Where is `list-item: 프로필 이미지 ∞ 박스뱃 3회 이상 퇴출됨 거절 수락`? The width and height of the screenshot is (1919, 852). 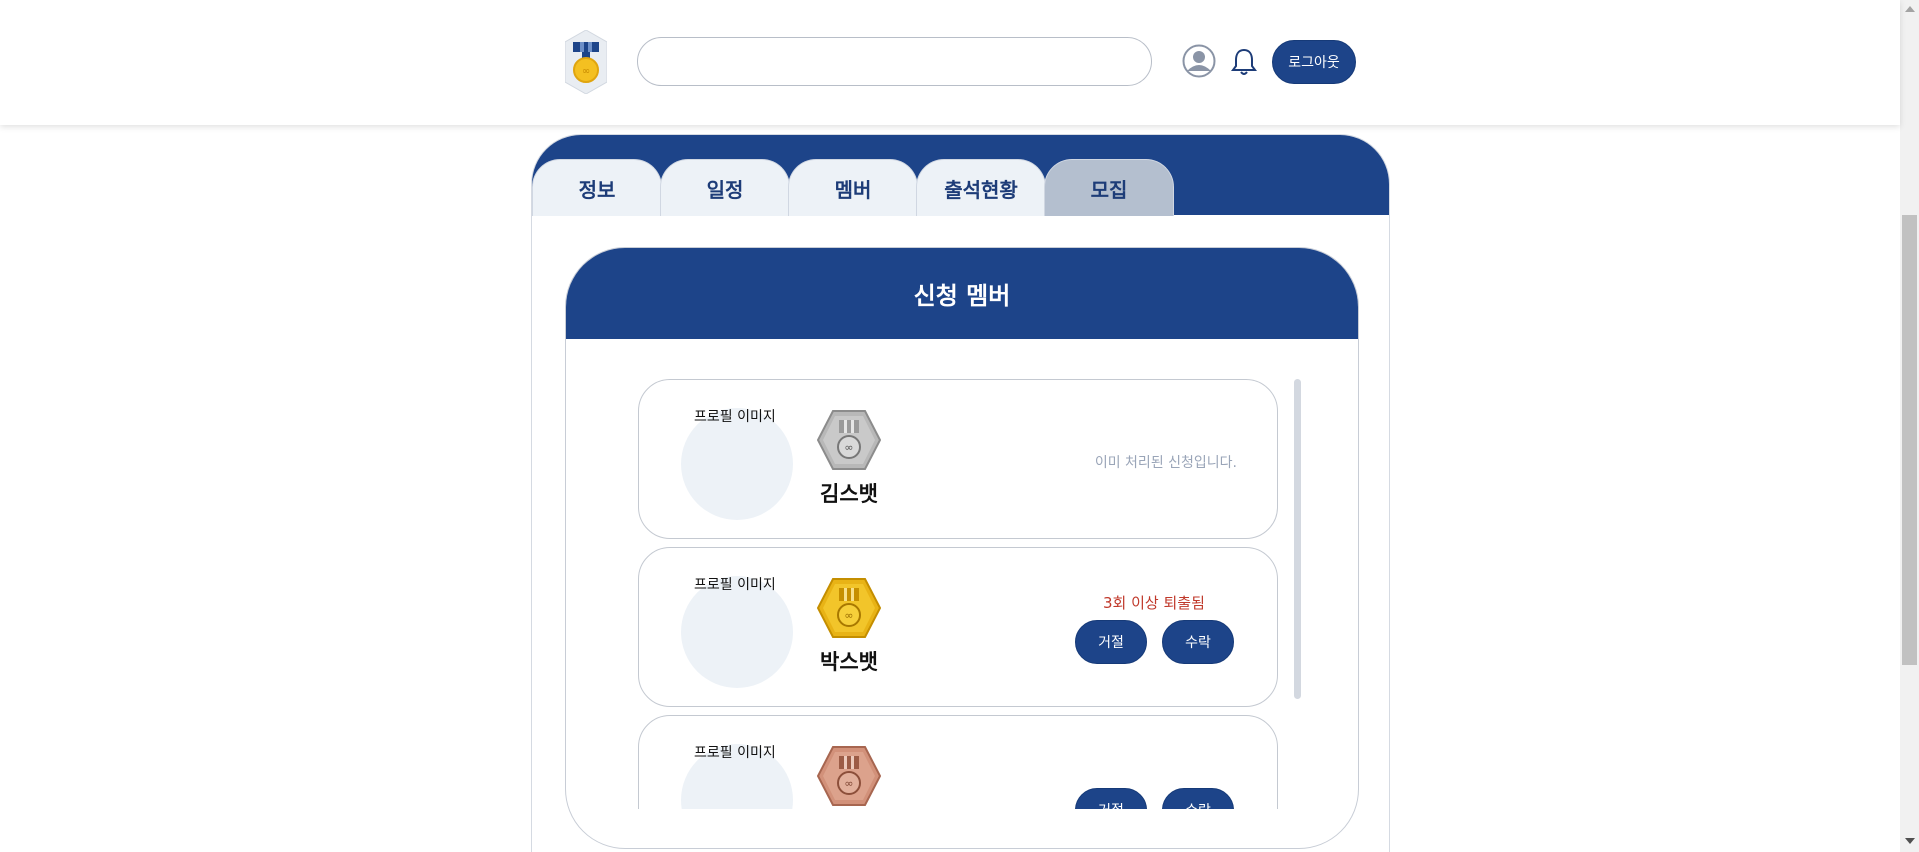
list-item: 프로필 이미지 ∞ 박스뱃 3회 이상 퇴출됨 거절 수락 is located at coordinates (958, 627).